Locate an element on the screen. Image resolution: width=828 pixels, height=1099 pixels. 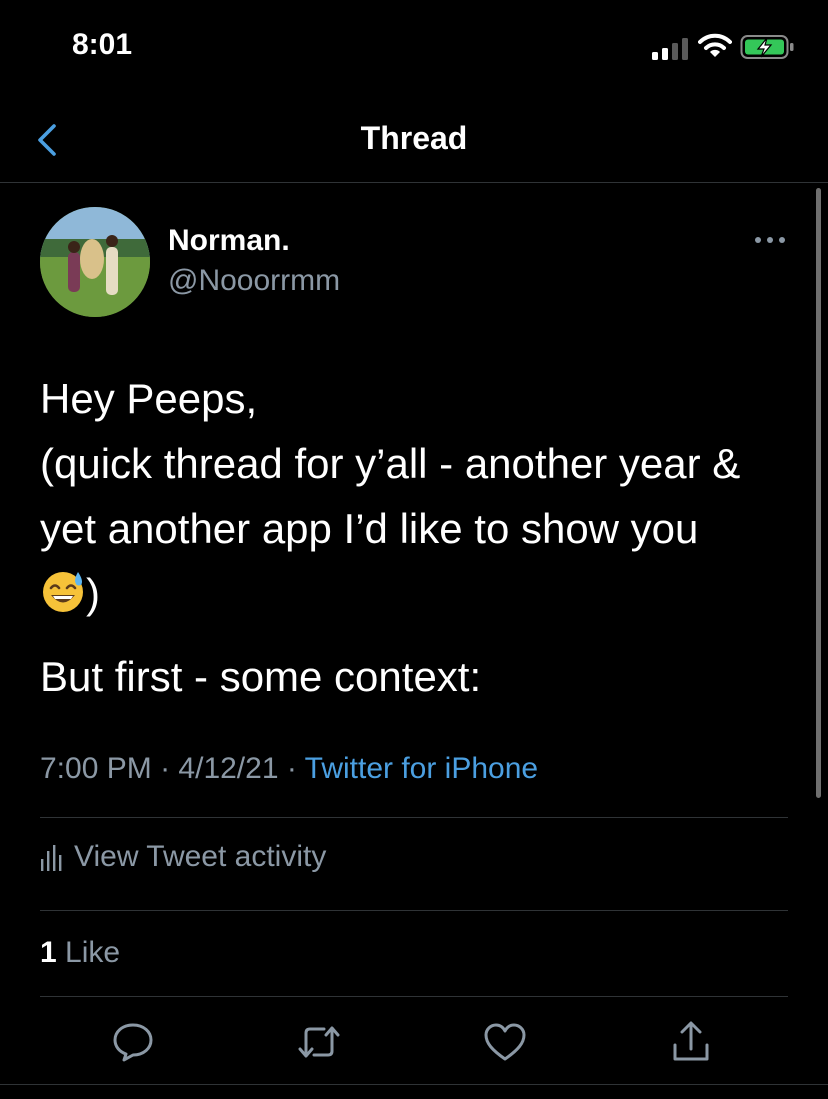
cellular-signal-icon is located at coordinates (670, 49).